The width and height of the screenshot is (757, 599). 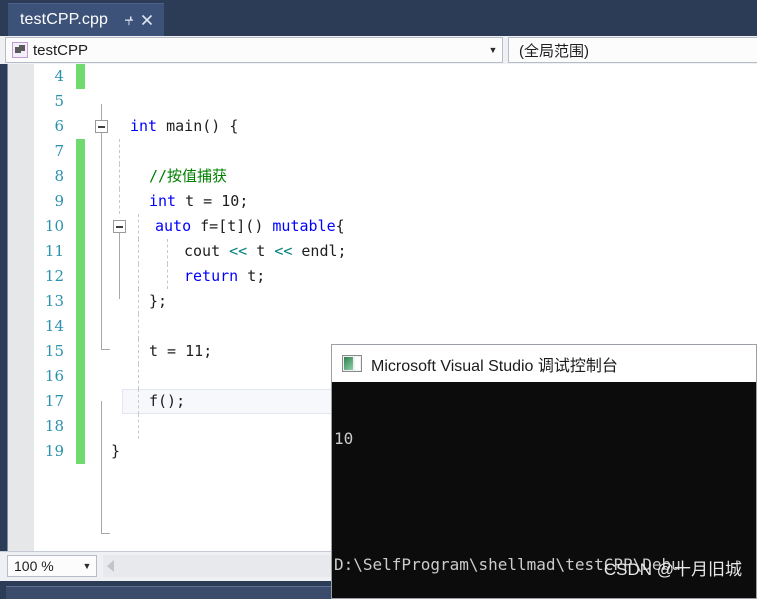 What do you see at coordinates (395, 301) in the screenshot?
I see `code-line: 13 };` at bounding box center [395, 301].